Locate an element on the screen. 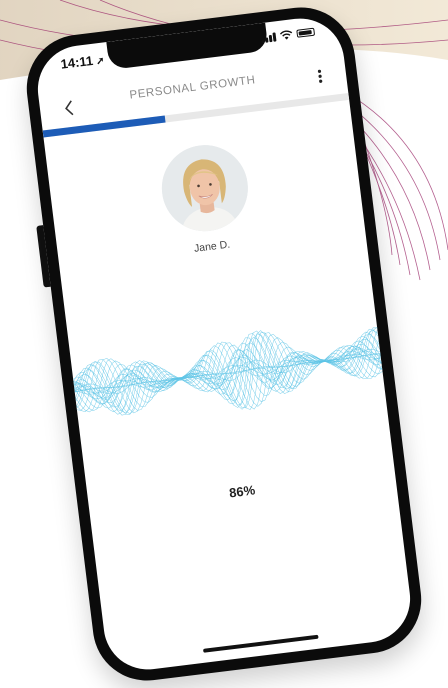 Image resolution: width=448 pixels, height=688 pixels. avatar is located at coordinates (204, 188).